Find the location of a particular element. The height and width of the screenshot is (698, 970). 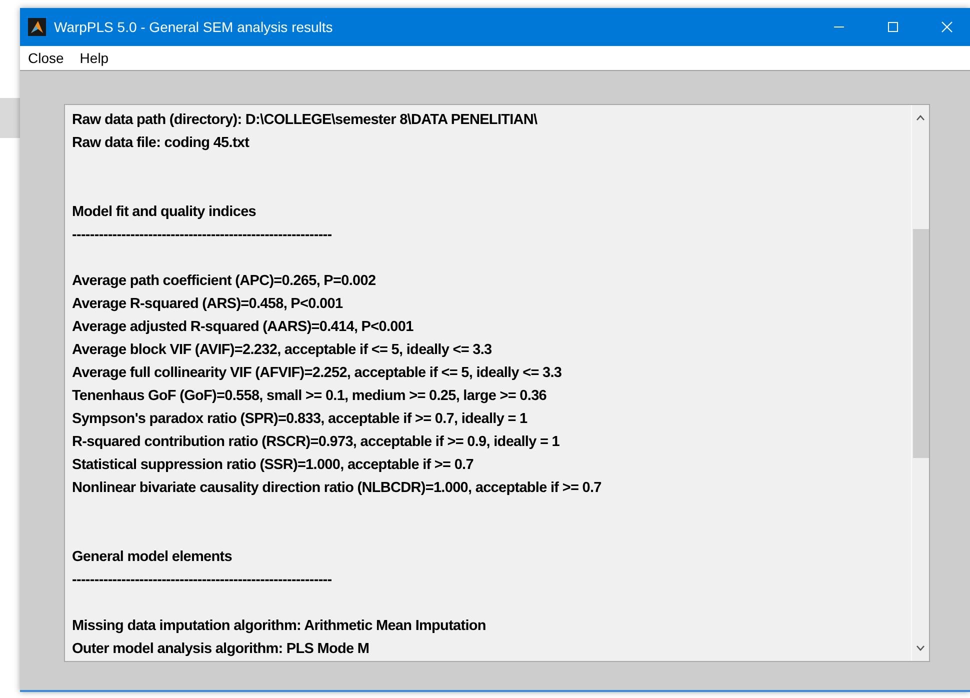

scrollbar is located at coordinates (920, 383).